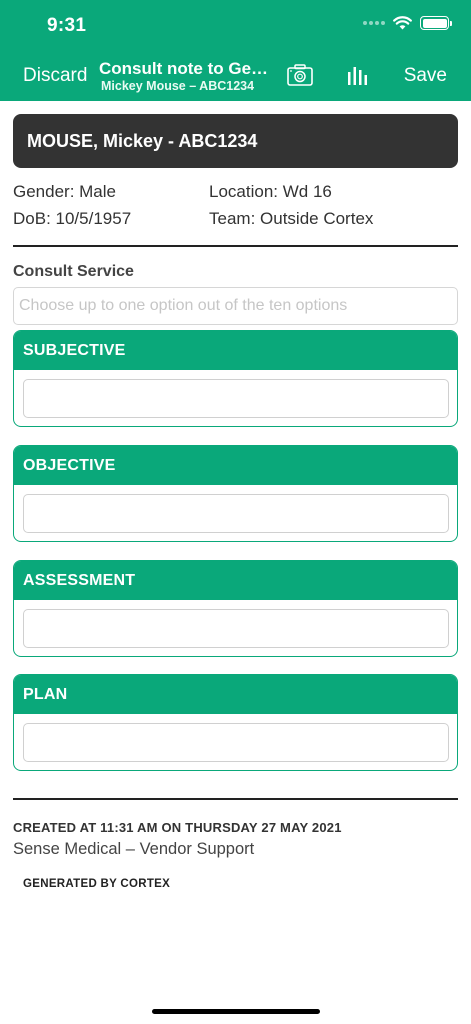  I want to click on generated-by-label: GENERATED BY CORTEX, so click(97, 884).